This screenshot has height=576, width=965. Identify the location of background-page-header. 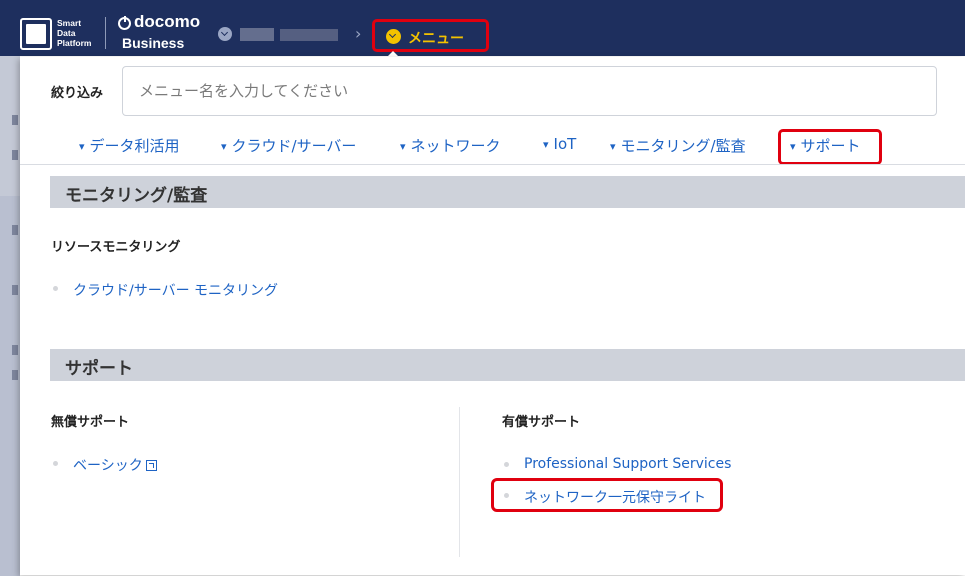
(10, 126).